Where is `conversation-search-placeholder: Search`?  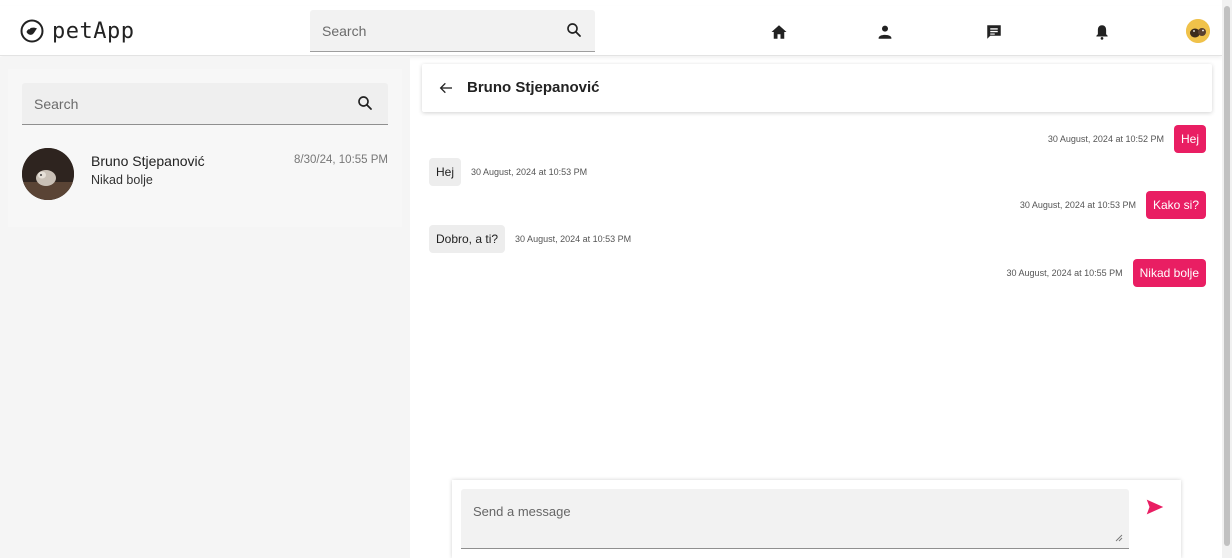
conversation-search-placeholder: Search is located at coordinates (56, 104).